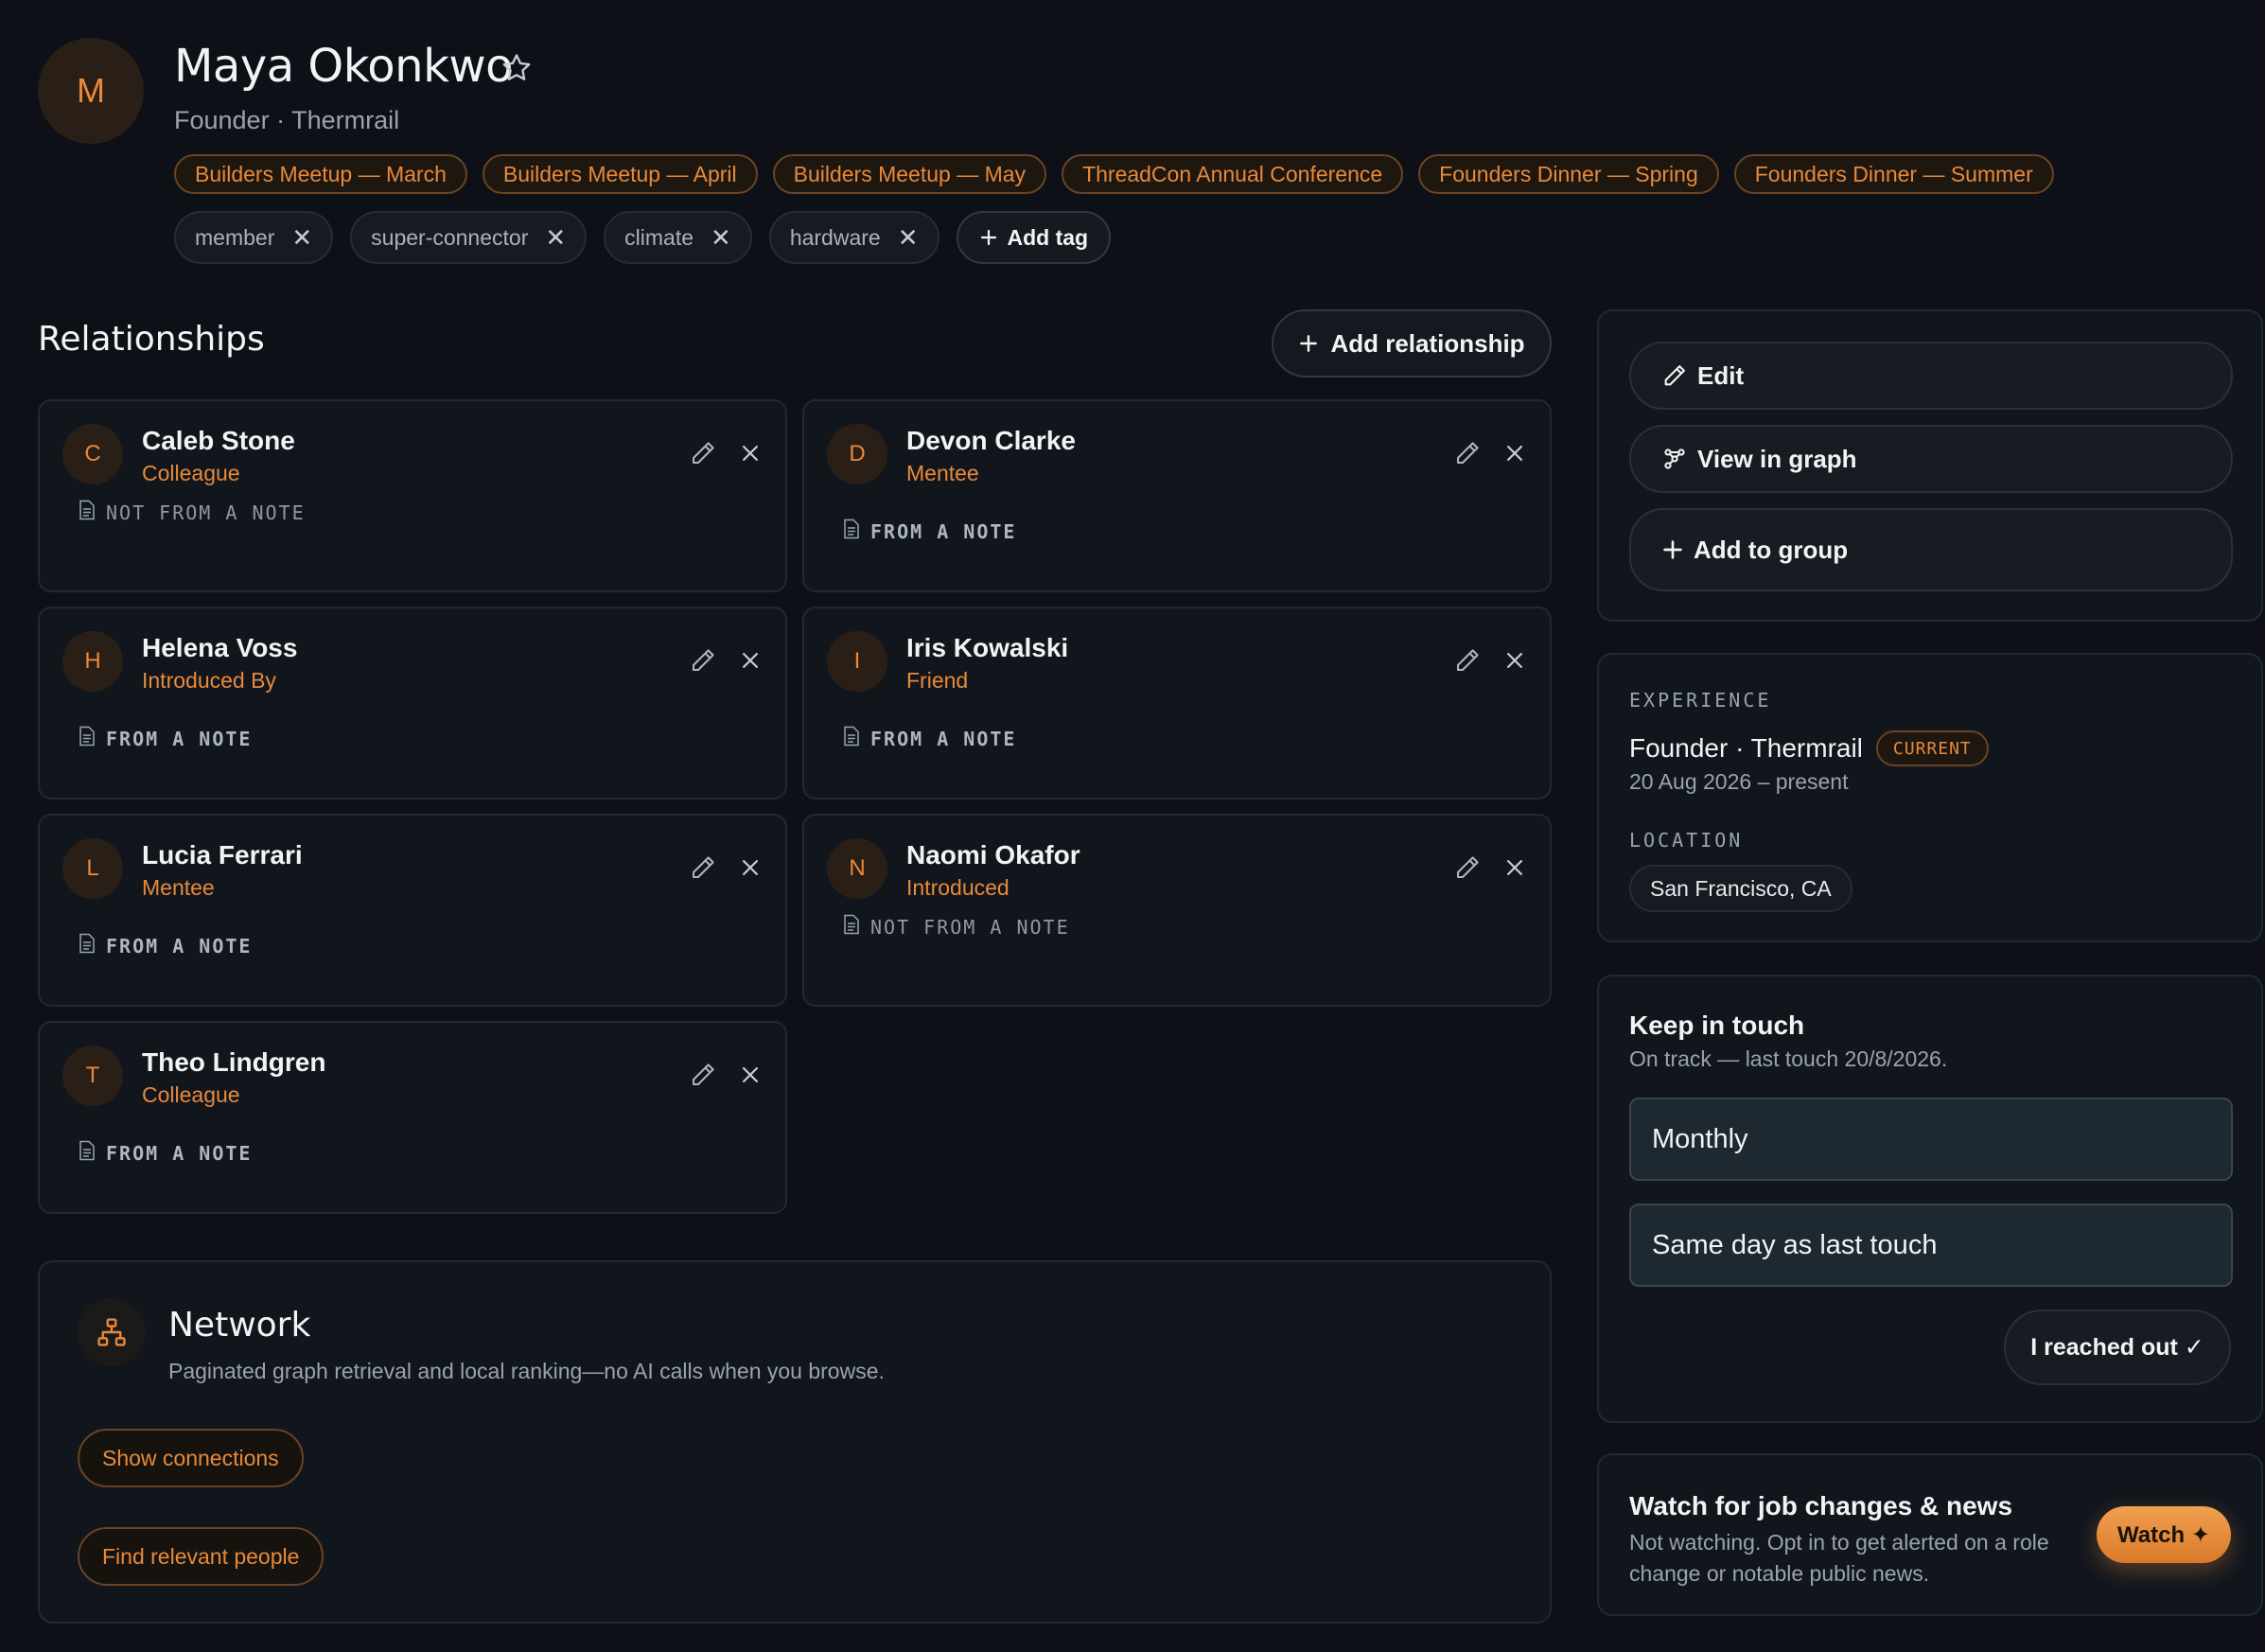 The image size is (2265, 1652). I want to click on edit-button: Edit, so click(1931, 376).